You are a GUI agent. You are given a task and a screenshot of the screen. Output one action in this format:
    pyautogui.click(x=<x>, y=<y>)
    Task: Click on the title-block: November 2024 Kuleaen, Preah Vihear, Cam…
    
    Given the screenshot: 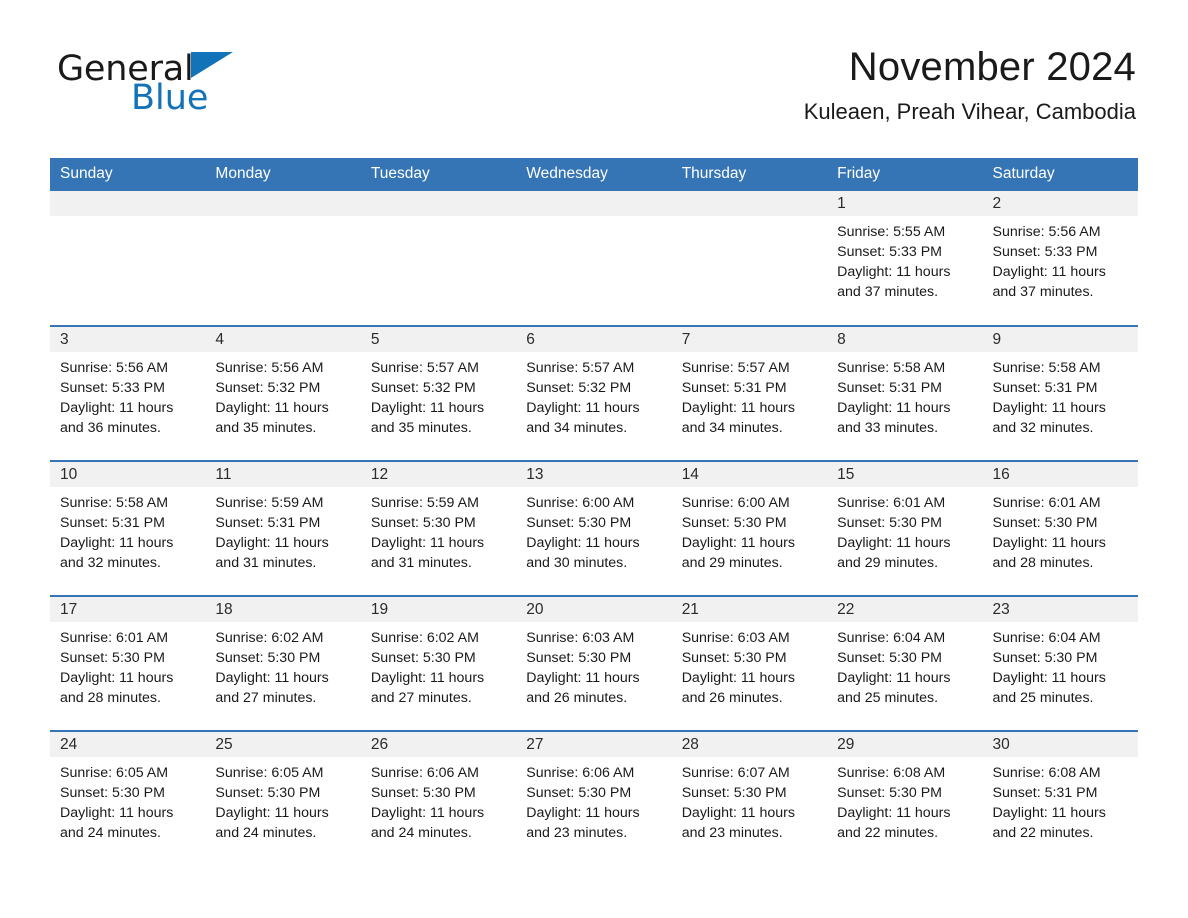 What is the action you would take?
    pyautogui.click(x=970, y=84)
    